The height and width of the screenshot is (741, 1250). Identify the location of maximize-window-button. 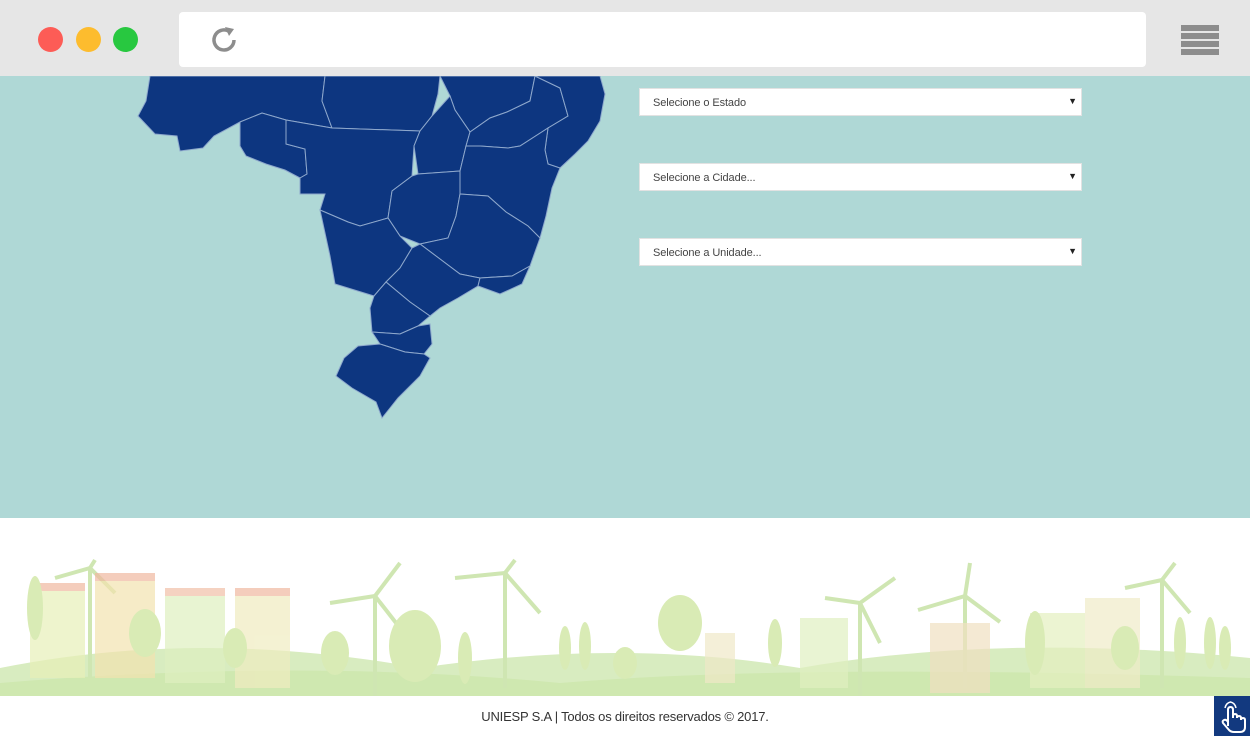
(125, 39).